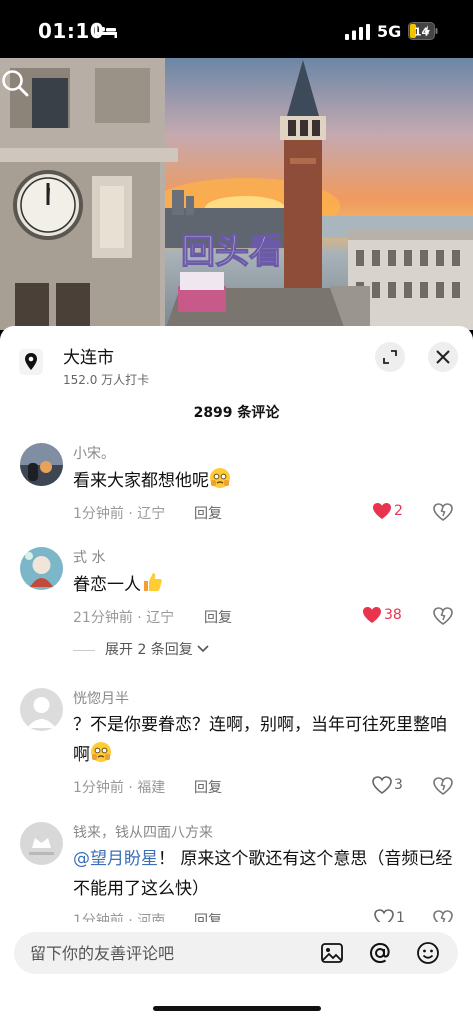  Describe the element at coordinates (428, 953) in the screenshot. I see `emoji-icon` at that location.